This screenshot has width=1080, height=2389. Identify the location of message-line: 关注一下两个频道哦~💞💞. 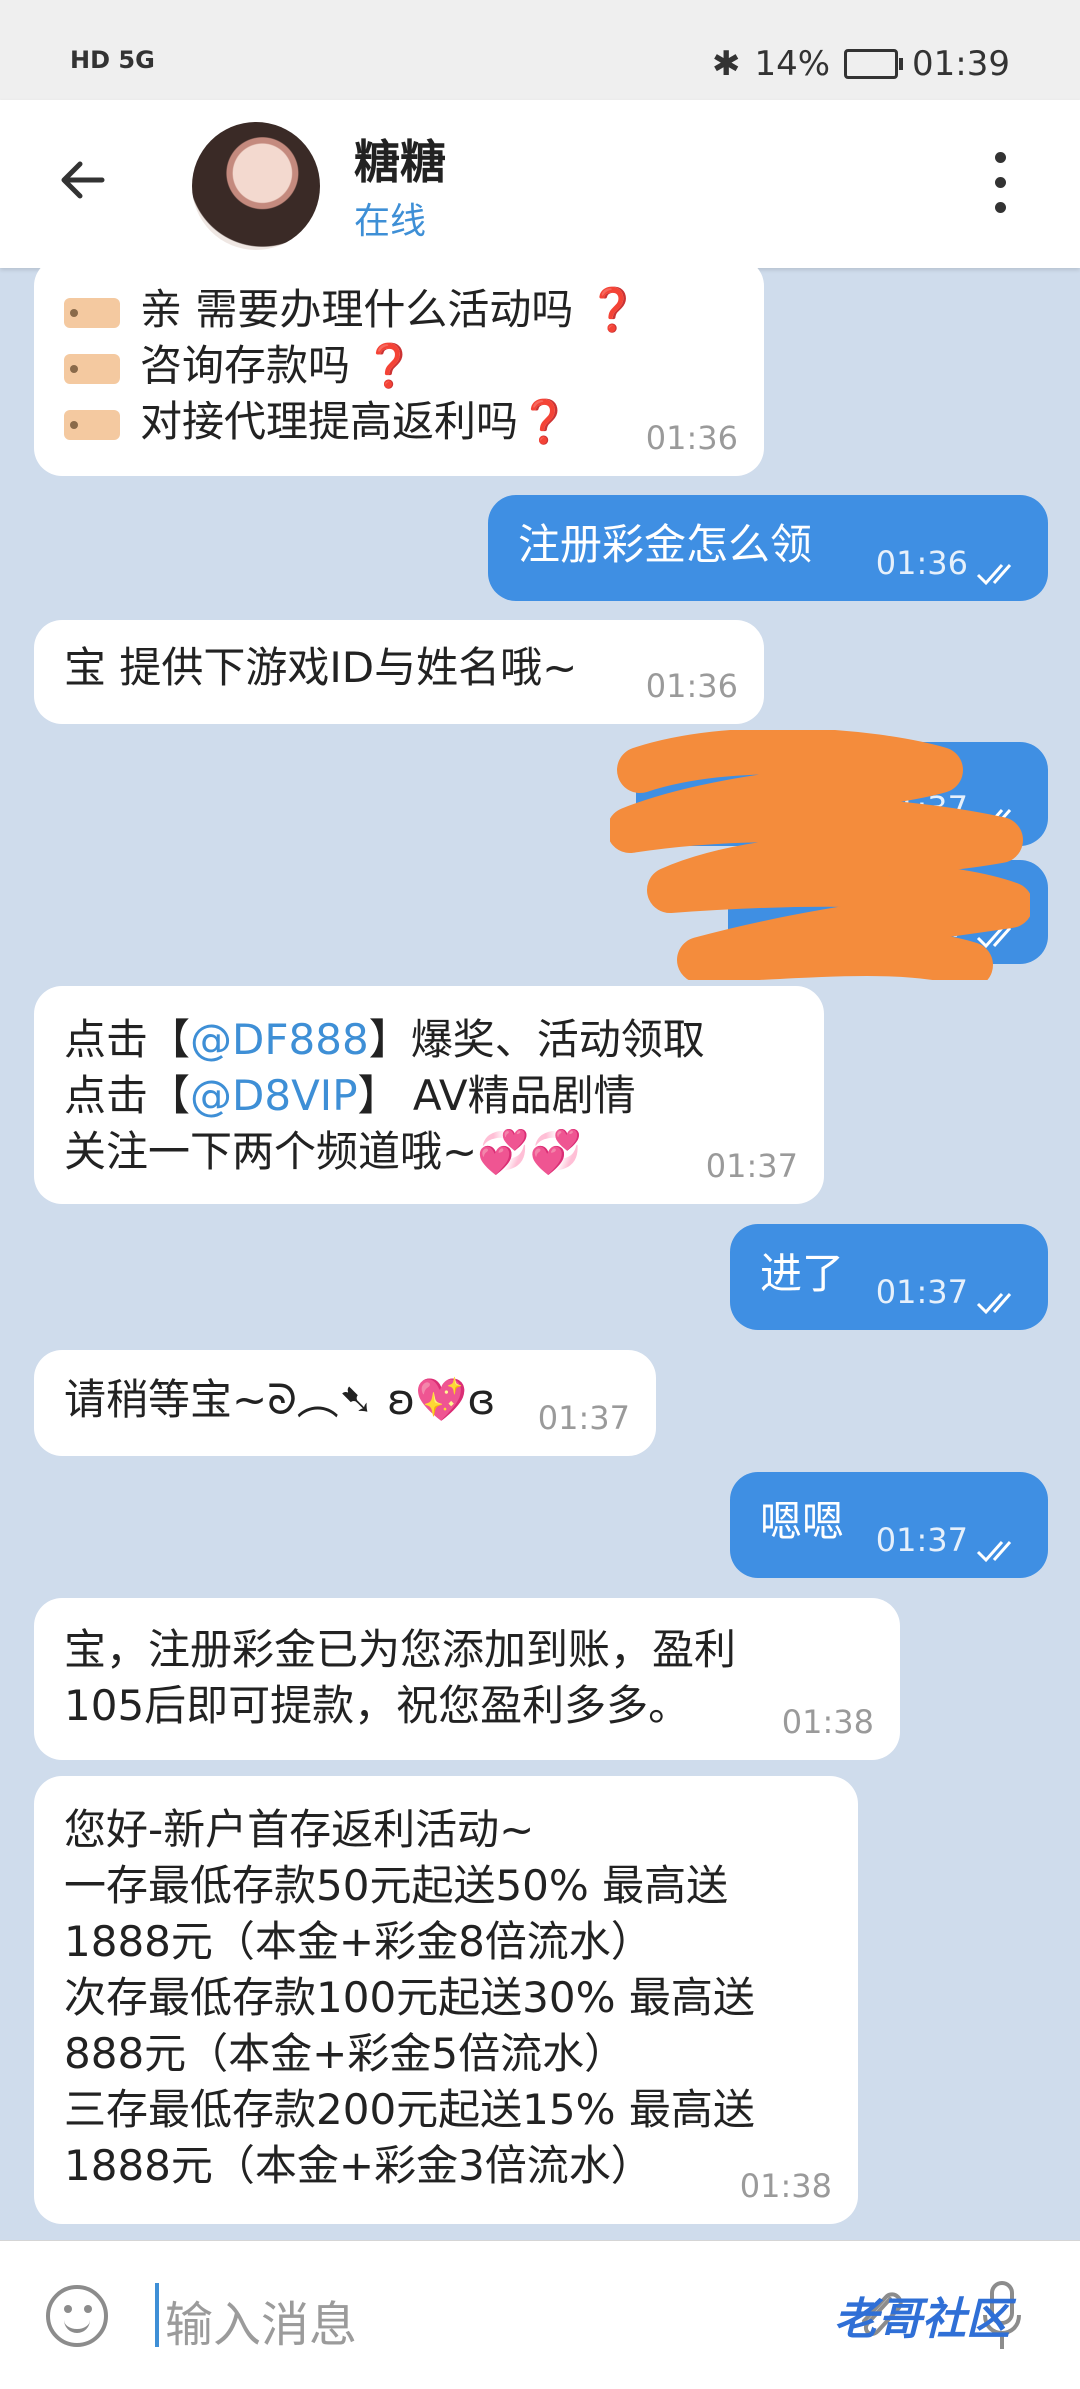
(323, 1151).